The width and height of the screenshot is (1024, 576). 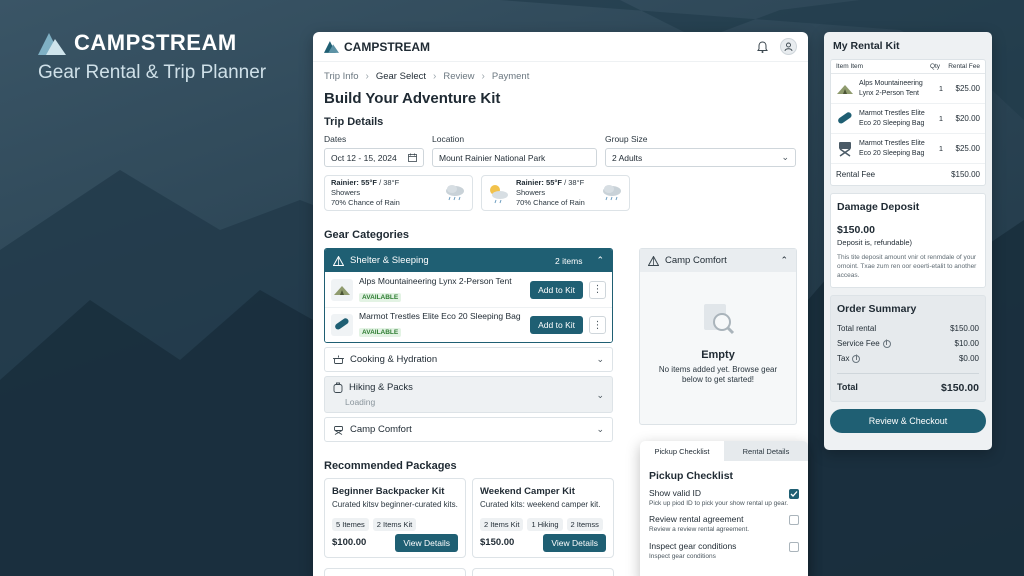 What do you see at coordinates (866, 46) in the screenshot?
I see `rental-kit-title: My Rental Kit` at bounding box center [866, 46].